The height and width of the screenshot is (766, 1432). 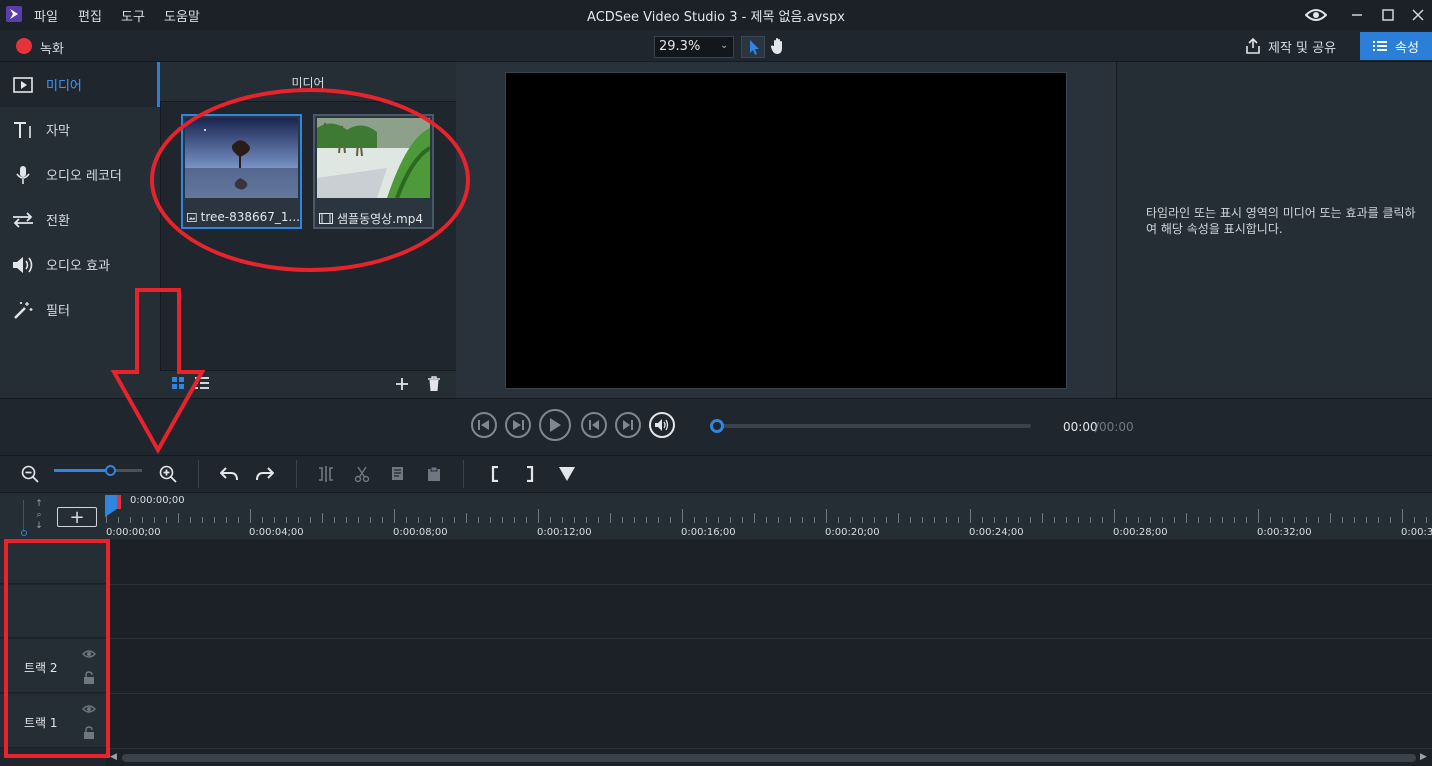 What do you see at coordinates (113, 757) in the screenshot?
I see `scroll-left-icon: ◀` at bounding box center [113, 757].